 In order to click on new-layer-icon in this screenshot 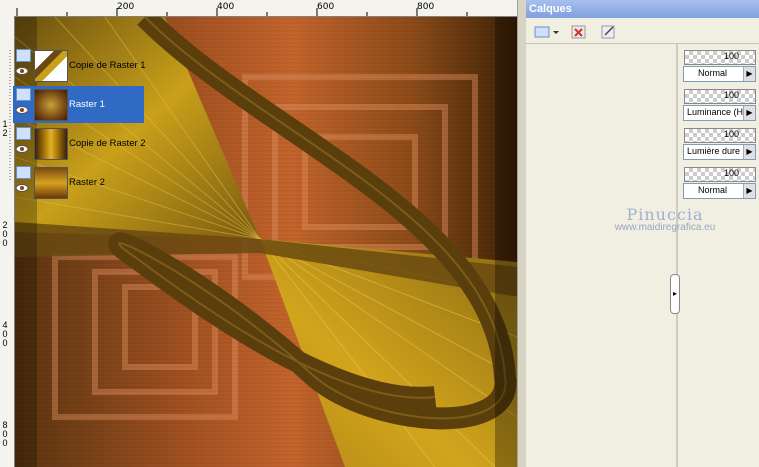, I will do `click(546, 32)`.